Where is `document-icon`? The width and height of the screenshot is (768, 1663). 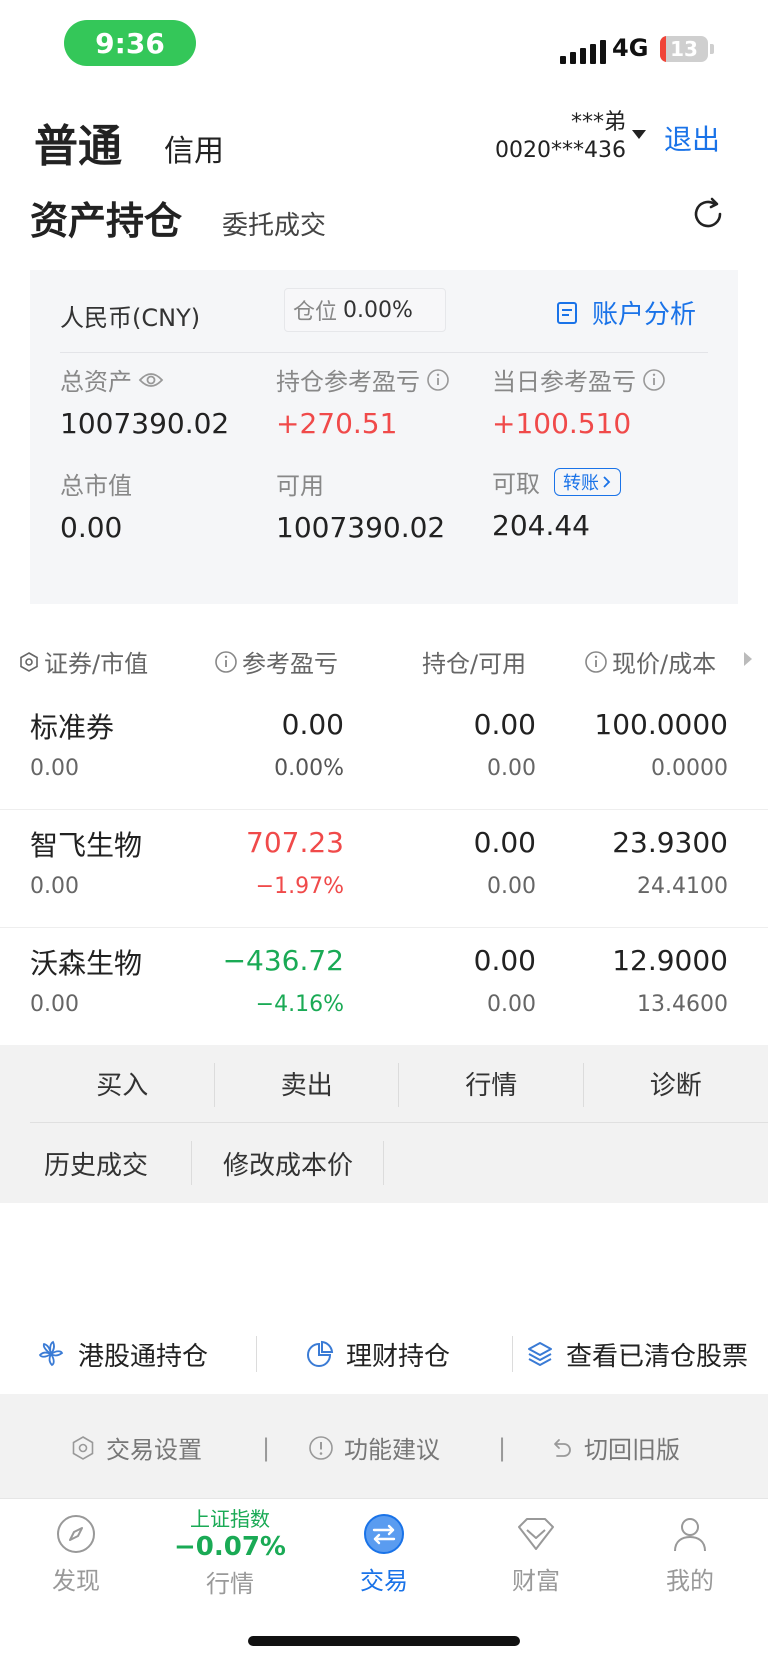
document-icon is located at coordinates (567, 312).